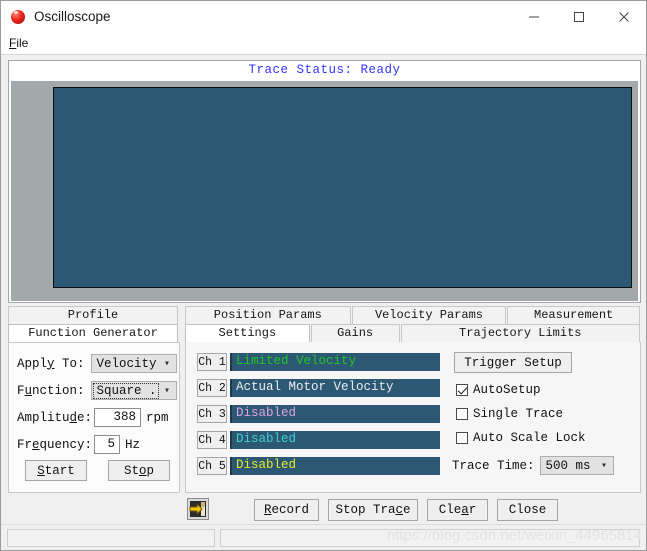  I want to click on clear-button: Cle a r, so click(457, 510).